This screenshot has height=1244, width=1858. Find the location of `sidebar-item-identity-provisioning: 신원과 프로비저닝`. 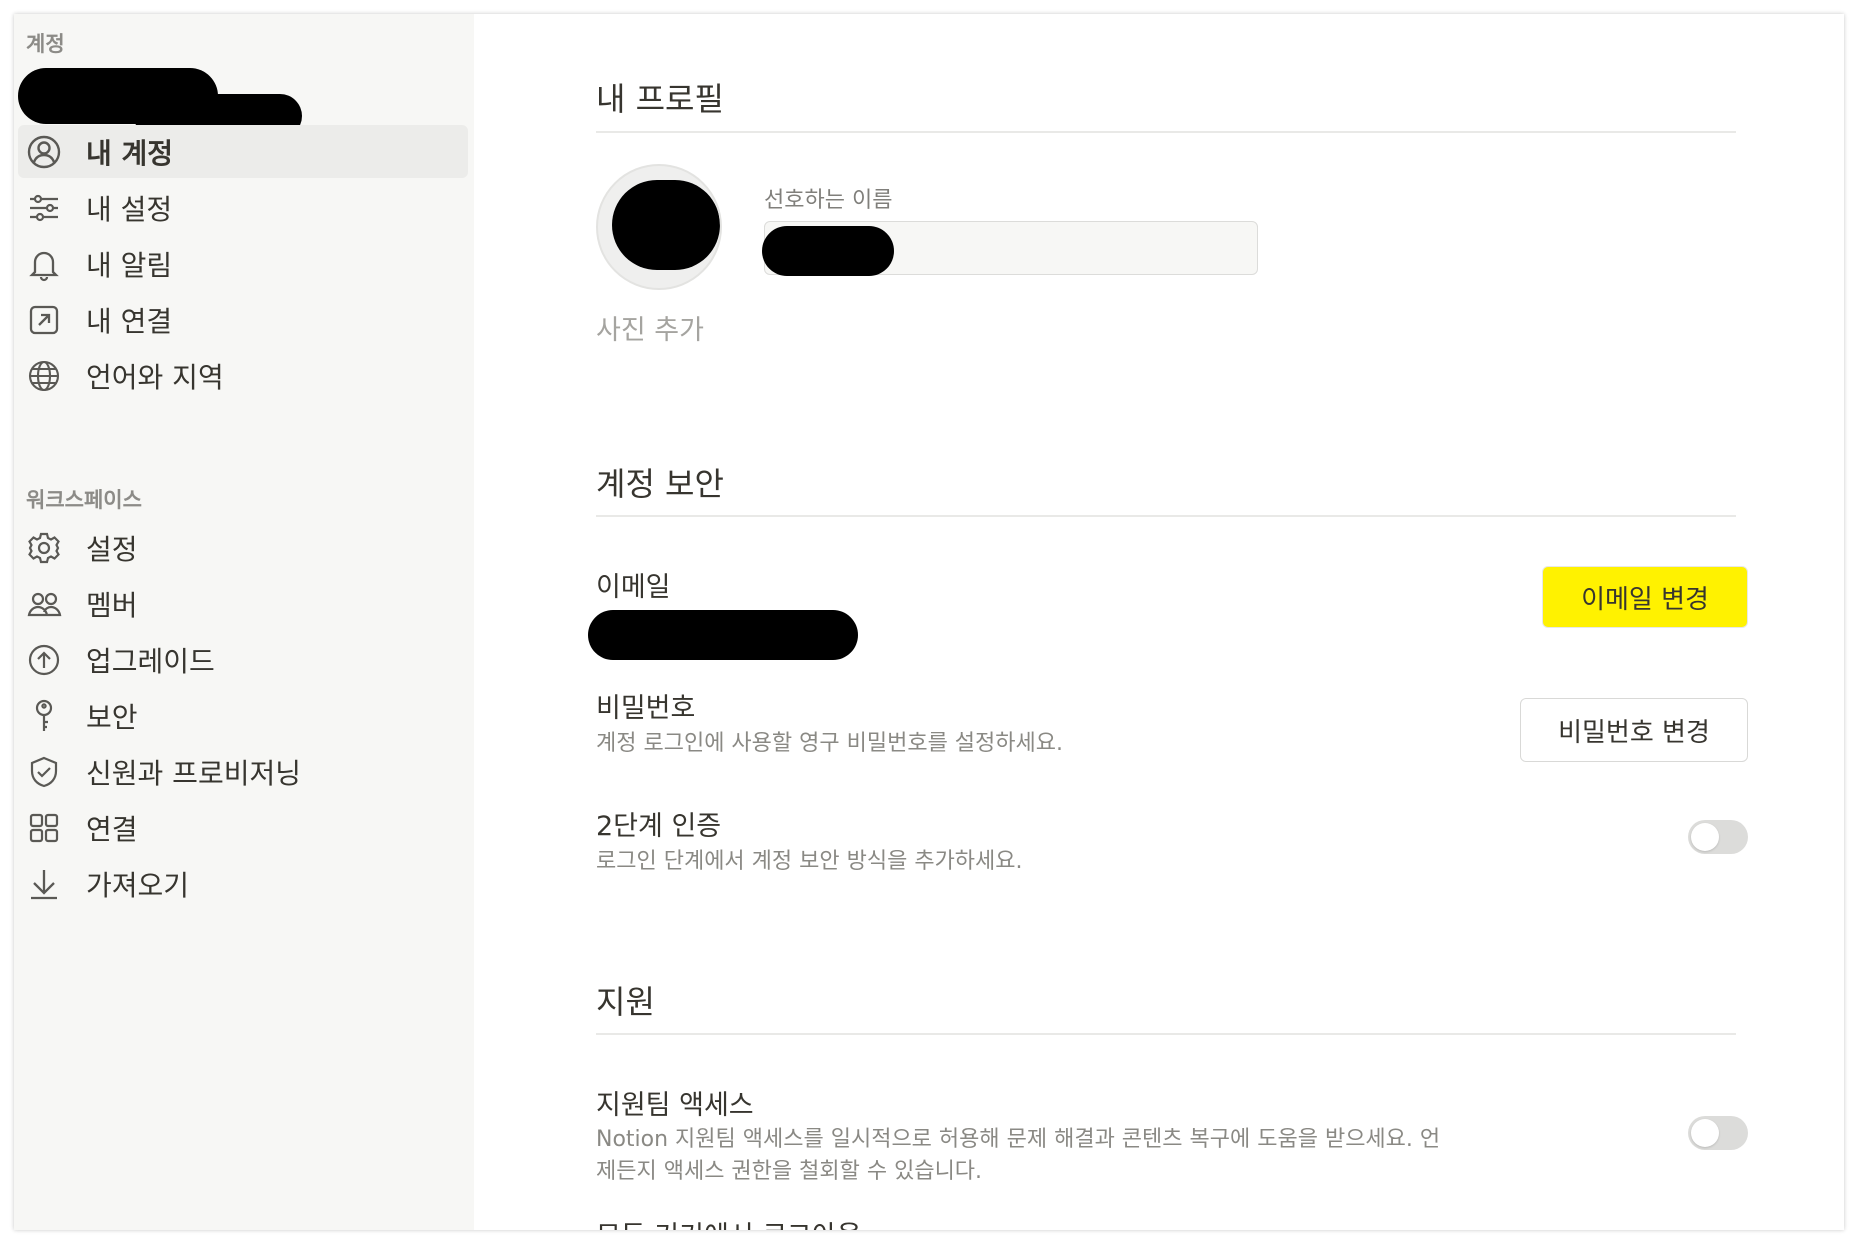

sidebar-item-identity-provisioning: 신원과 프로비저닝 is located at coordinates (243, 771).